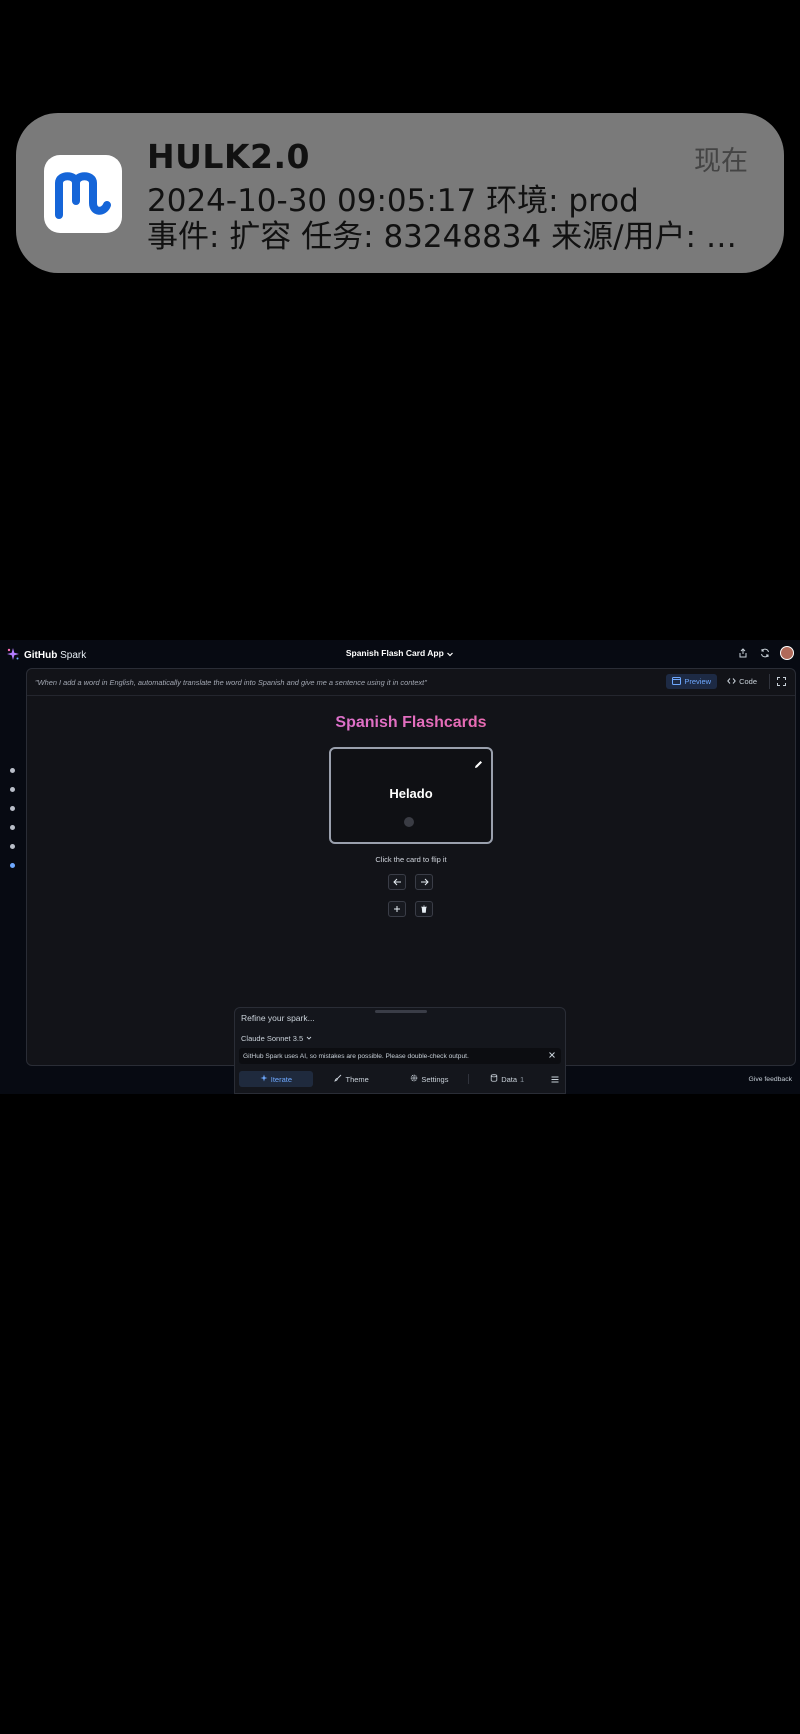 The height and width of the screenshot is (1734, 800). I want to click on sparkle-icon, so click(264, 1079).